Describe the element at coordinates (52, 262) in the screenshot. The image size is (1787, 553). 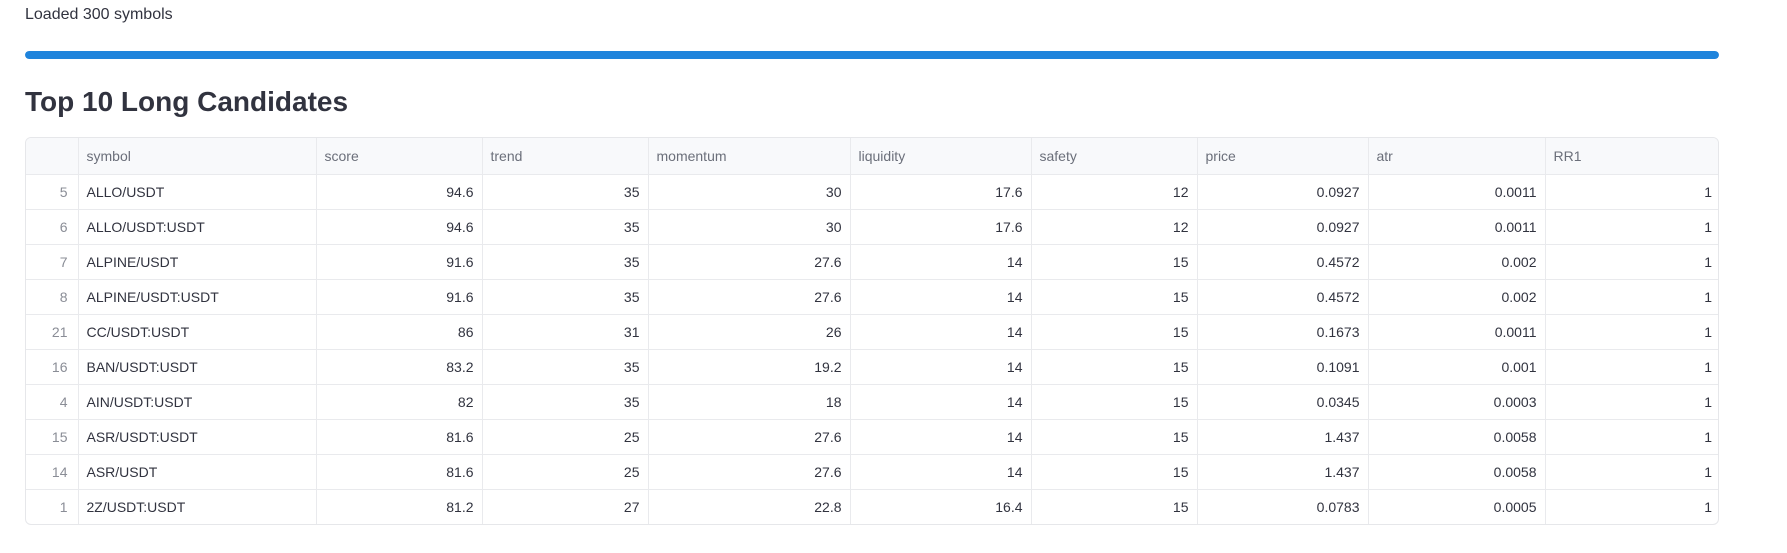
I see `cell-index: 7` at that location.